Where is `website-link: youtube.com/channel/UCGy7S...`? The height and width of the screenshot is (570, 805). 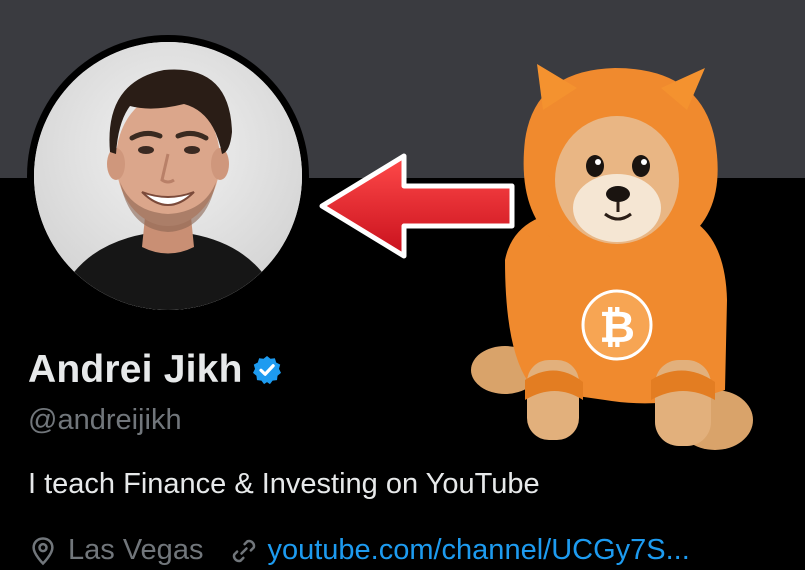
website-link: youtube.com/channel/UCGy7S... is located at coordinates (478, 550).